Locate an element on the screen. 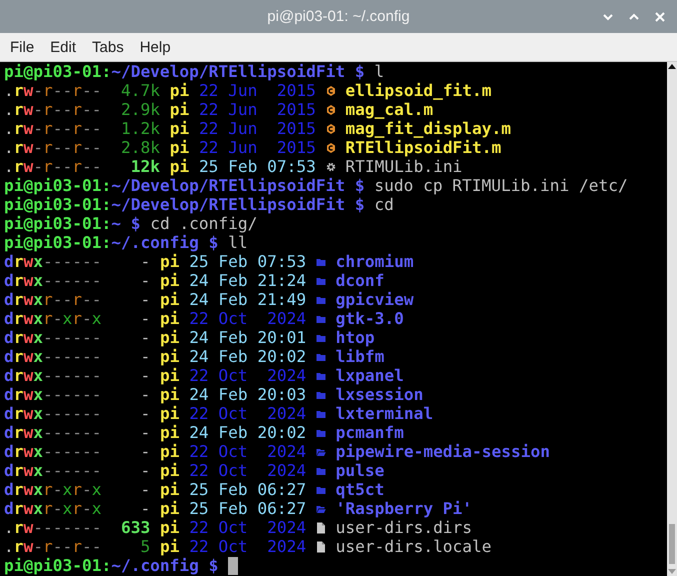 The width and height of the screenshot is (677, 576). file-name: pcmanfm is located at coordinates (370, 432).